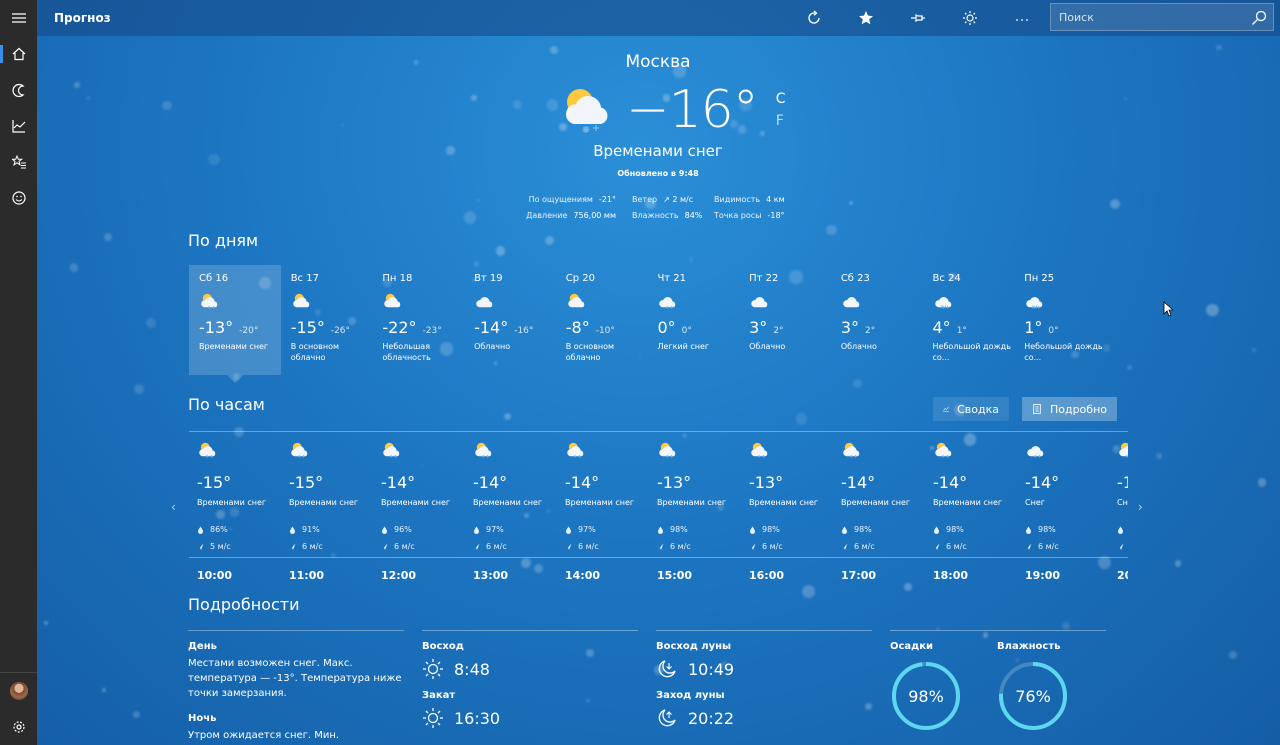 The image size is (1280, 745). I want to click on sunset-time: 16:30, so click(477, 718).